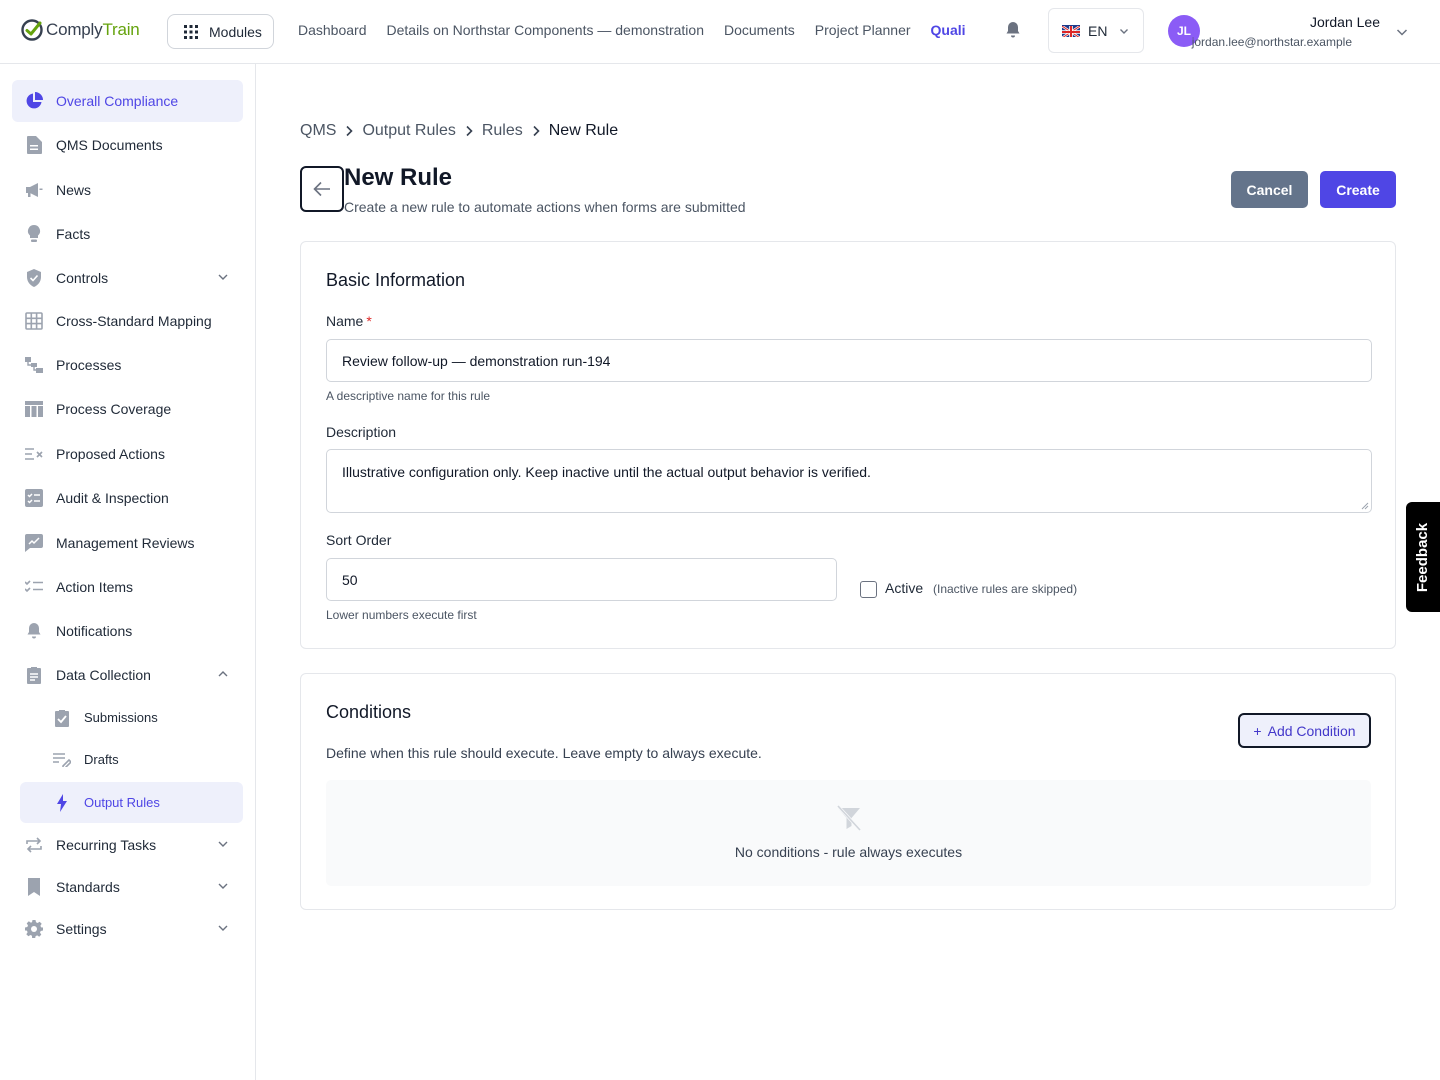  What do you see at coordinates (127, 365) in the screenshot?
I see `sidebar-item-processes: Processes` at bounding box center [127, 365].